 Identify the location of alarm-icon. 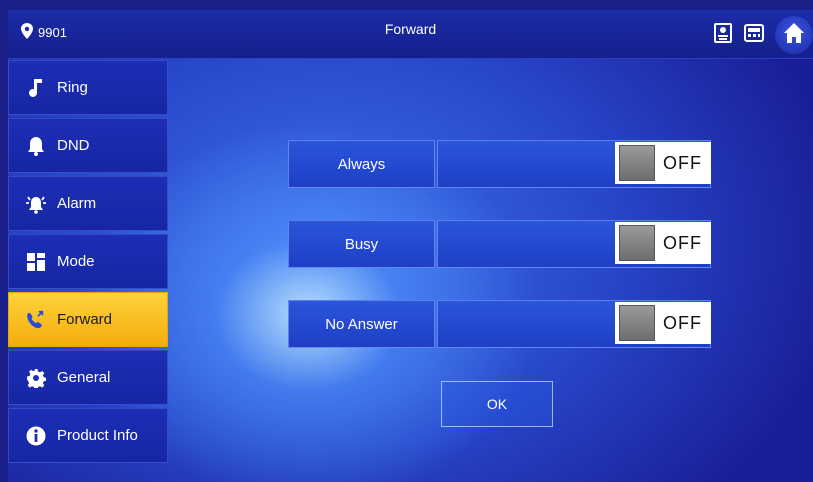
(36, 204).